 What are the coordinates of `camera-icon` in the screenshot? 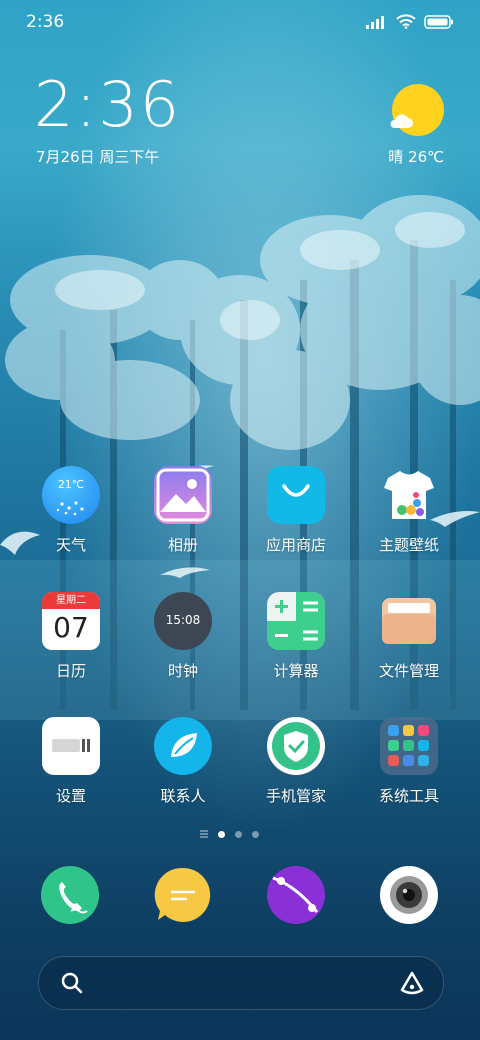 It's located at (409, 895).